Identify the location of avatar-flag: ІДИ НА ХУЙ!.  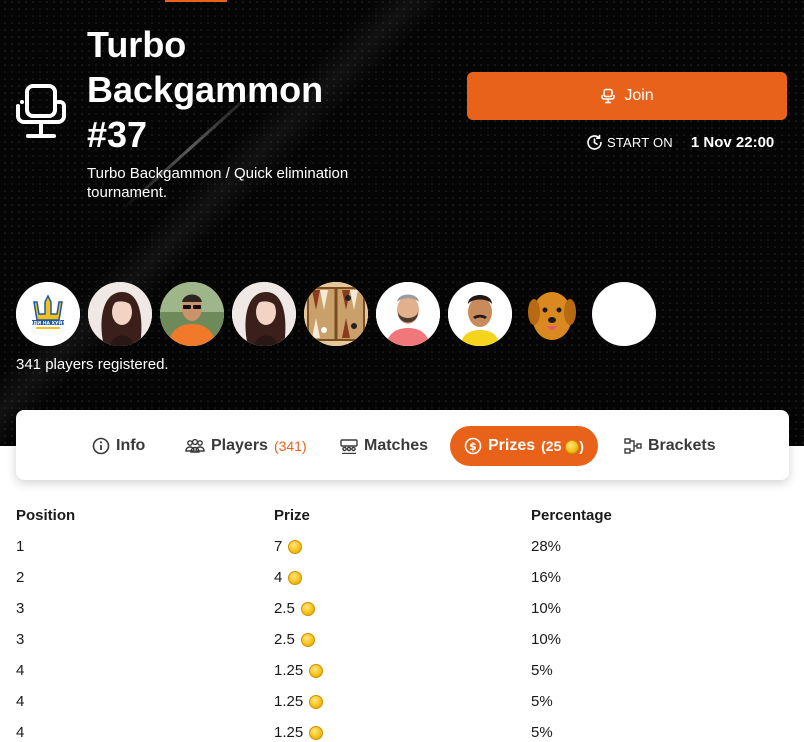
(48, 314).